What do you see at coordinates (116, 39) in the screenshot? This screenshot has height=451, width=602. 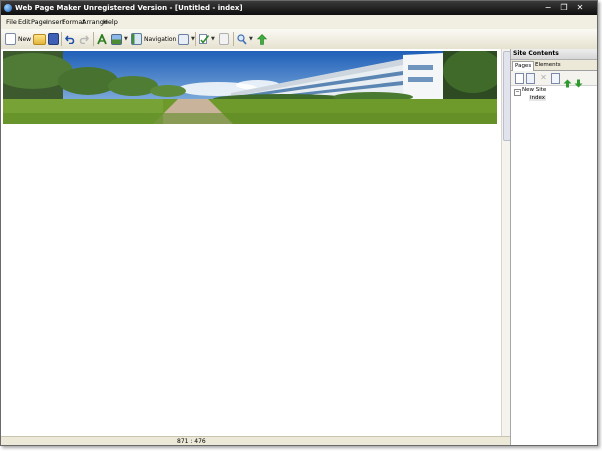 I see `image-icon` at bounding box center [116, 39].